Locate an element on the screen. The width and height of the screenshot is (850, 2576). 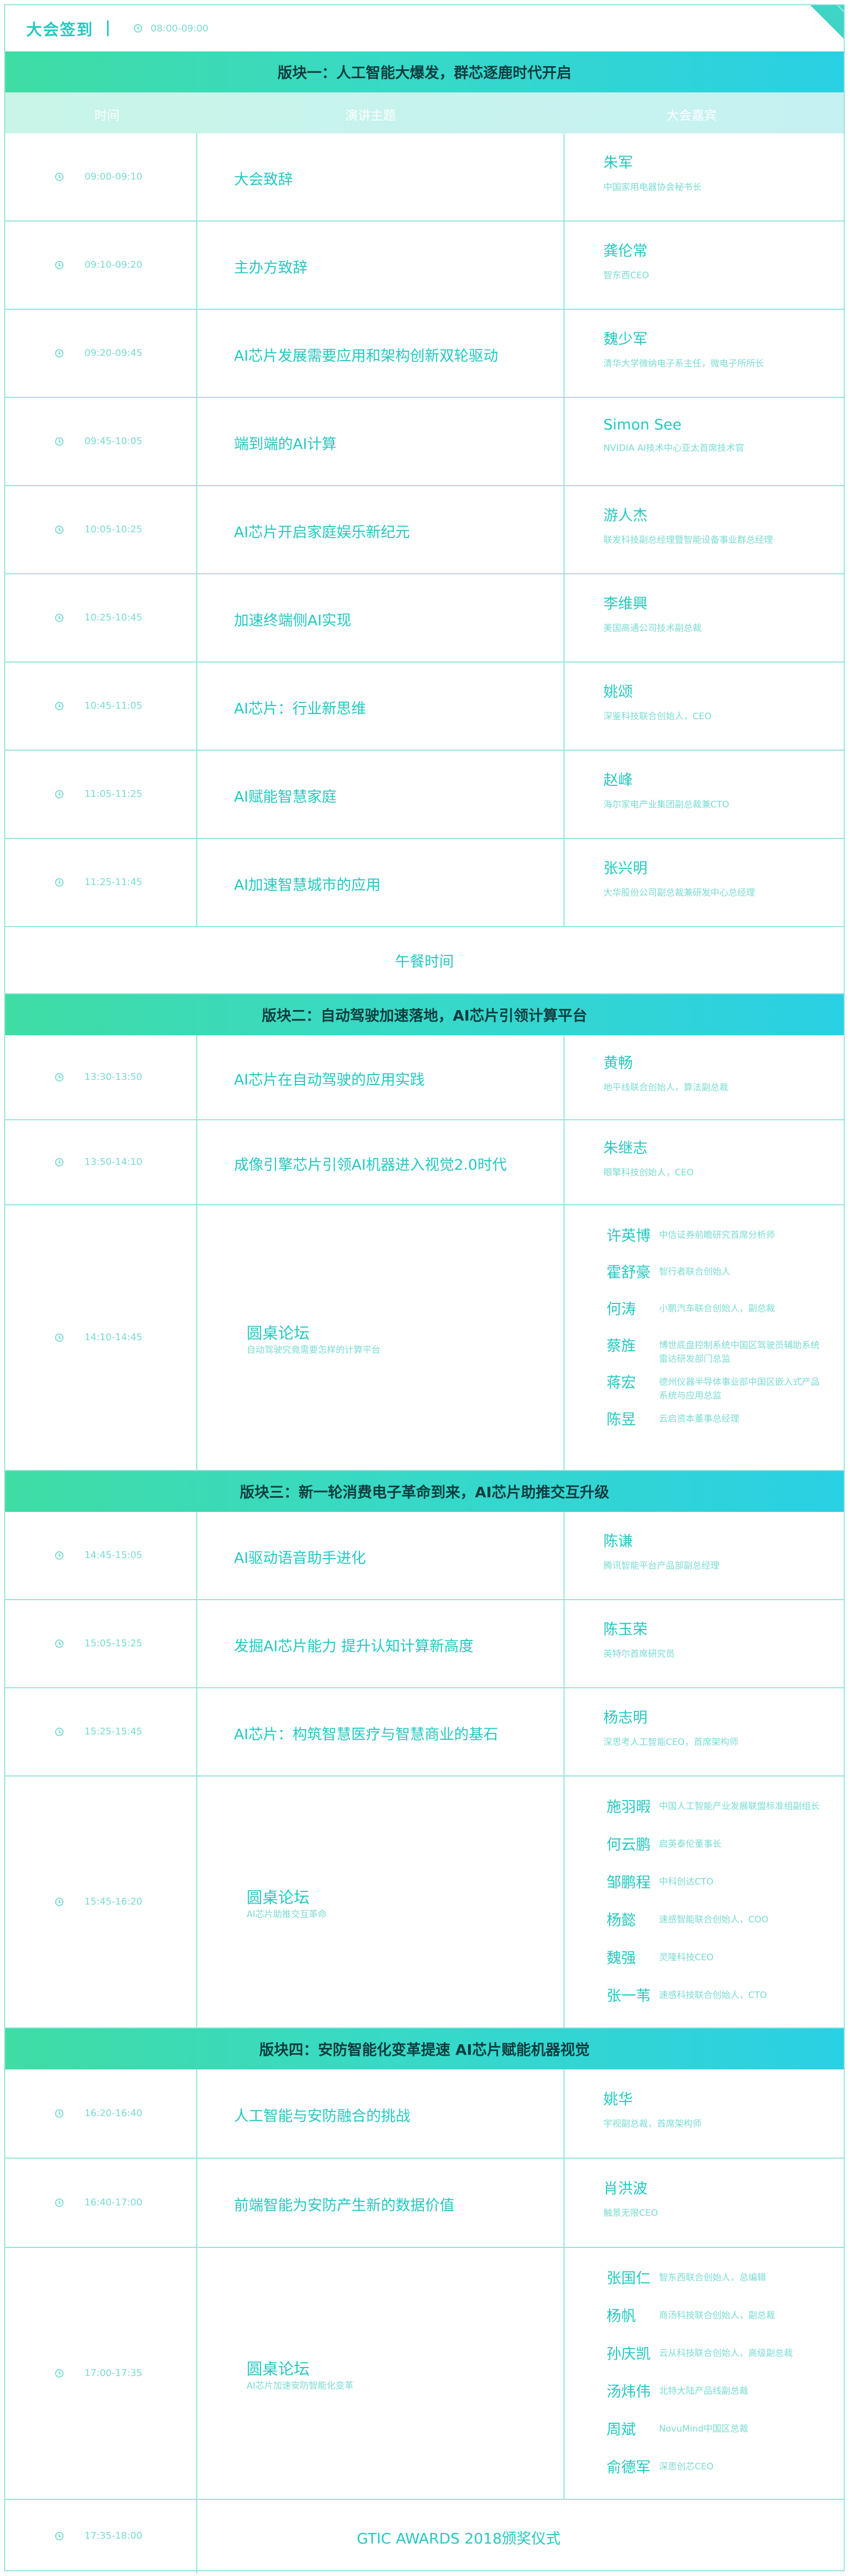
speaker-block: 陈谦 腾讯智能平台产品部副总经理 is located at coordinates (661, 1550).